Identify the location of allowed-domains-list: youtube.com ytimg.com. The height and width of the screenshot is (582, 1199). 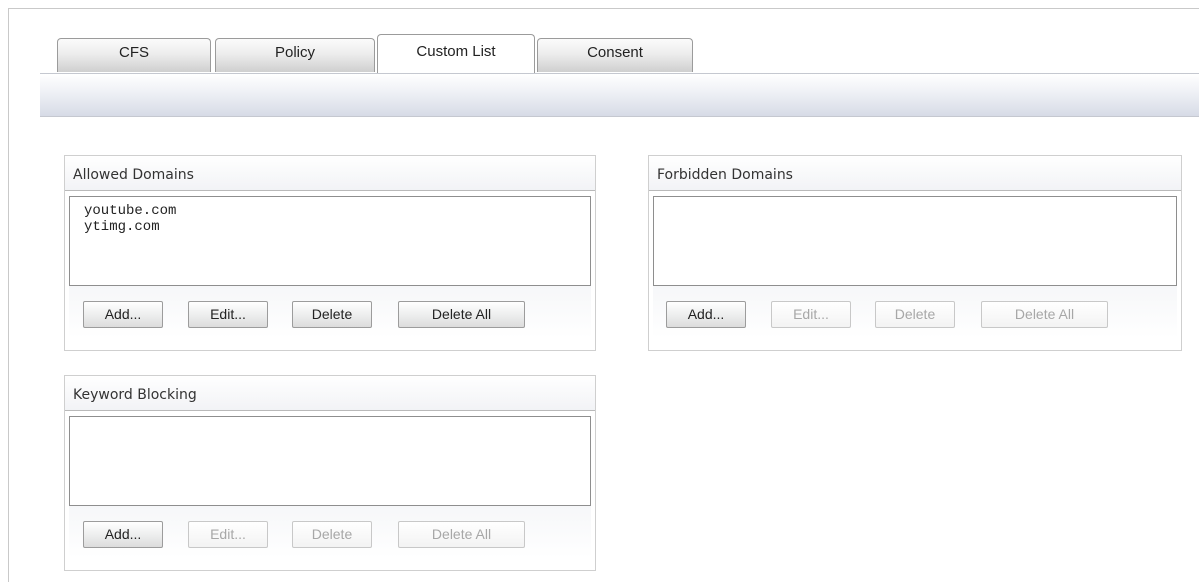
(330, 241).